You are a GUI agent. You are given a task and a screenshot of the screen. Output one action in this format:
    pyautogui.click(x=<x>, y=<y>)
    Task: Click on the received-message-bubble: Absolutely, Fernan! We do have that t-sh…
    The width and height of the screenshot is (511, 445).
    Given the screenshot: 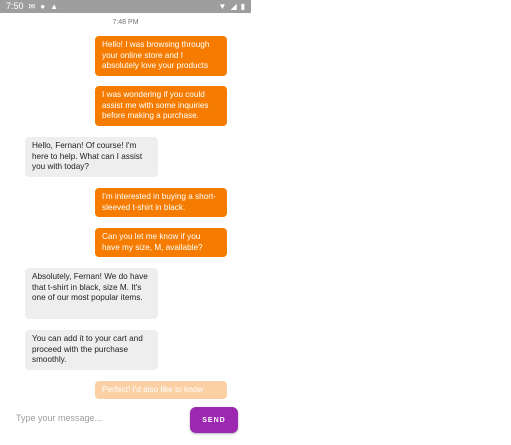 What is the action you would take?
    pyautogui.click(x=91, y=293)
    